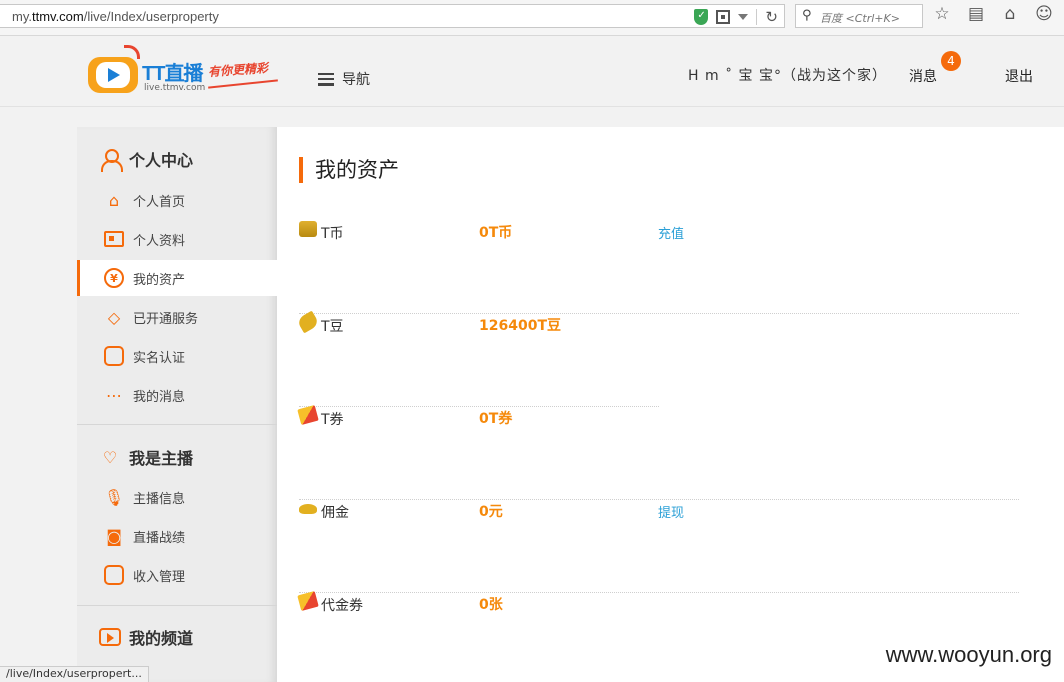  I want to click on search-placeholder: 百度 <Ctrl+K>, so click(860, 18).